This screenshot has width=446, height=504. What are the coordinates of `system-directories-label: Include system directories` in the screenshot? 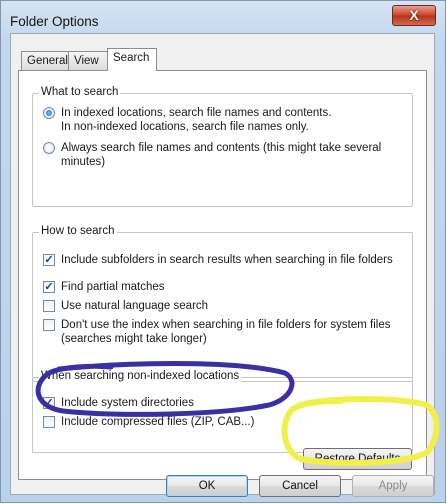 It's located at (127, 403).